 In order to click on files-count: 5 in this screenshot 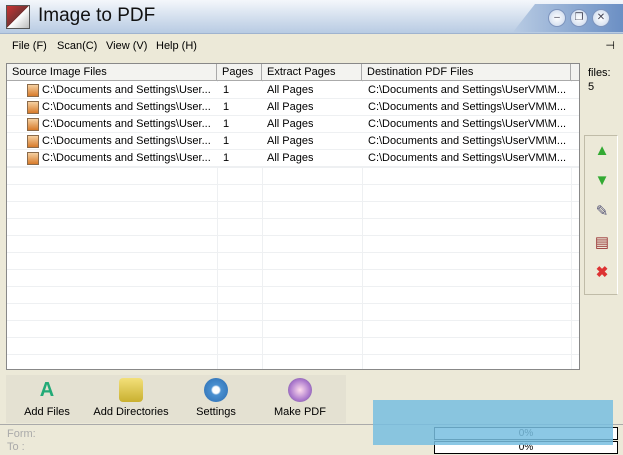, I will do `click(591, 87)`.